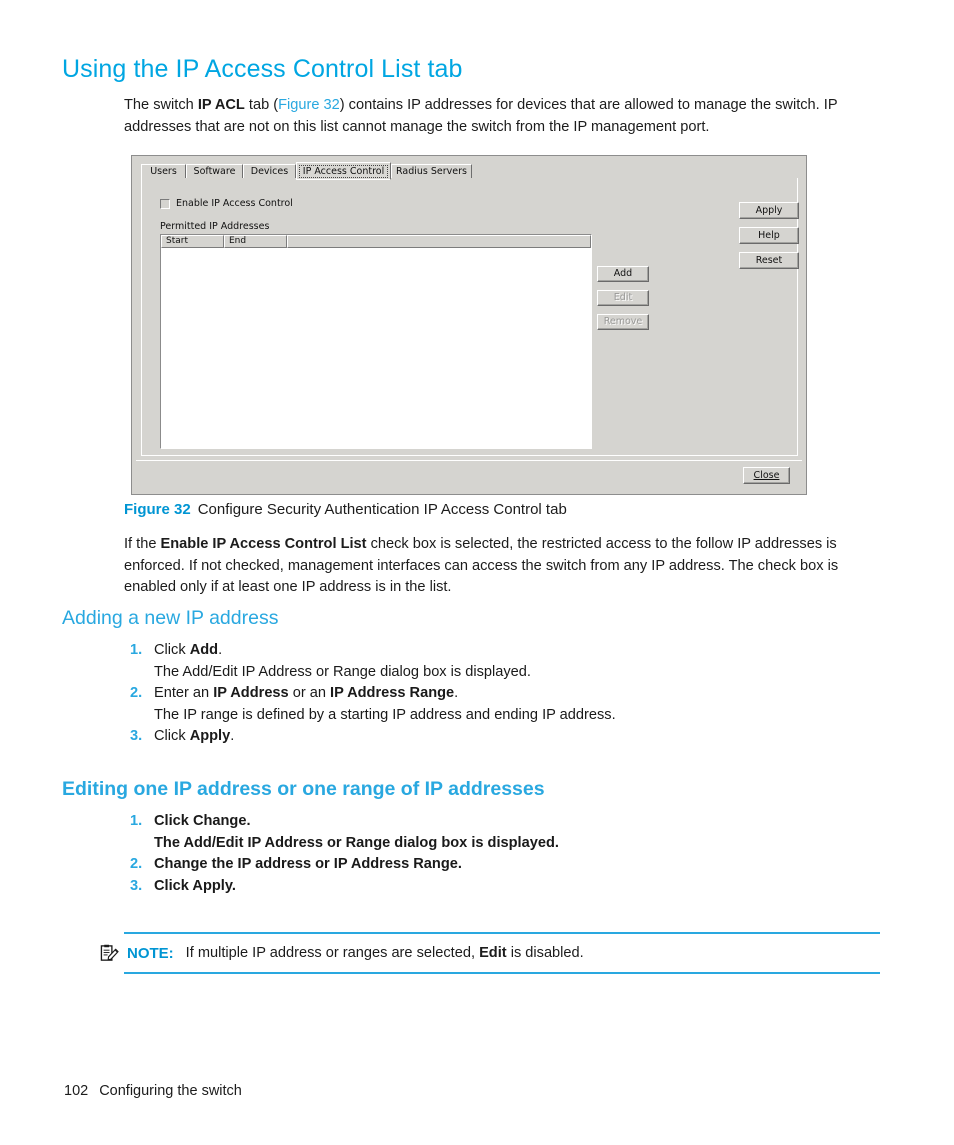 The height and width of the screenshot is (1145, 954). What do you see at coordinates (142, 544) in the screenshot?
I see `after-figure-text-1: If the` at bounding box center [142, 544].